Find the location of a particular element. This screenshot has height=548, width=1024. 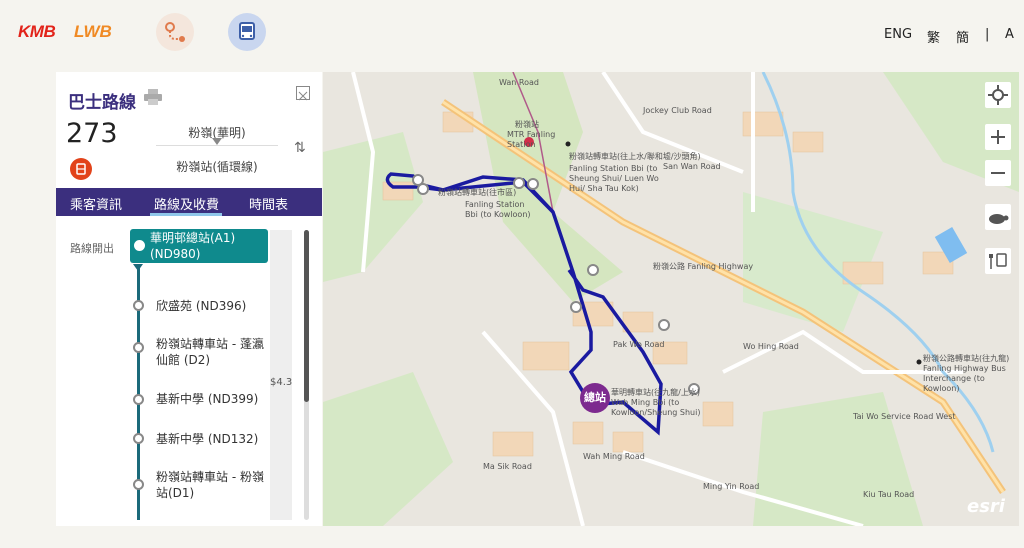

map-label: Ma Sik Road is located at coordinates (507, 466).